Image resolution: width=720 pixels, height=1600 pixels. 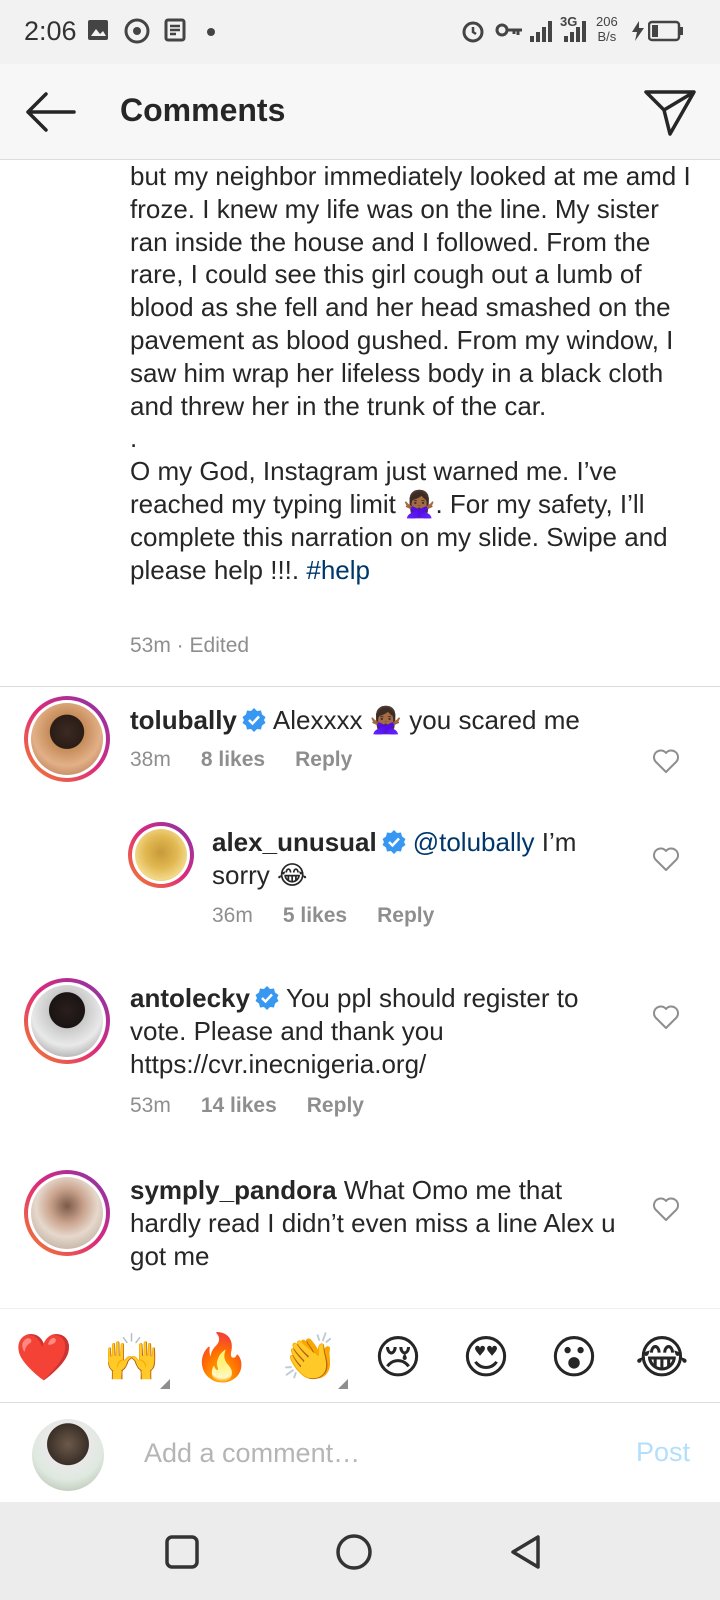 What do you see at coordinates (211, 32) in the screenshot?
I see `notification-dot-icon` at bounding box center [211, 32].